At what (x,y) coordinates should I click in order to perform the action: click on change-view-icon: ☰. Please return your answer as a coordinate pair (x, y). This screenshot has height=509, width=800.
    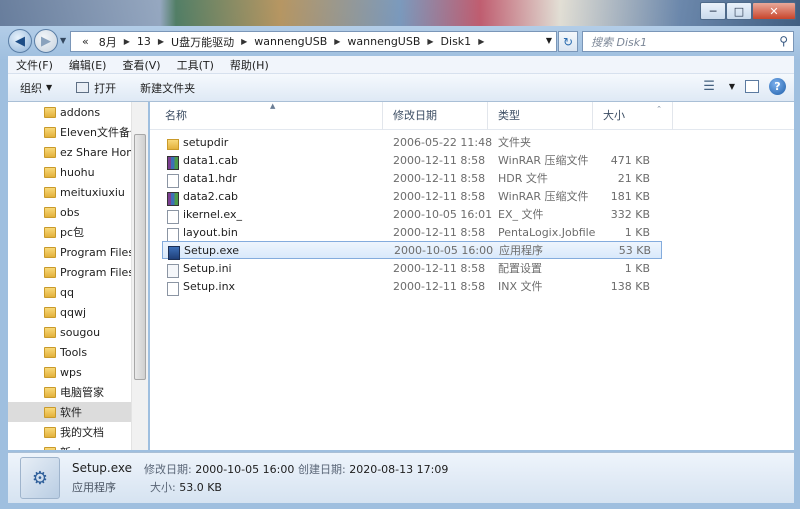
    Looking at the image, I should click on (709, 86).